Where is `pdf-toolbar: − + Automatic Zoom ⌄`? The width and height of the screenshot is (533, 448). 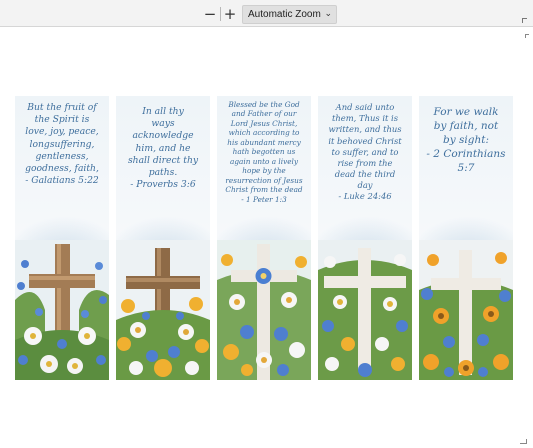
pdf-toolbar: − + Automatic Zoom ⌄ is located at coordinates (266, 13).